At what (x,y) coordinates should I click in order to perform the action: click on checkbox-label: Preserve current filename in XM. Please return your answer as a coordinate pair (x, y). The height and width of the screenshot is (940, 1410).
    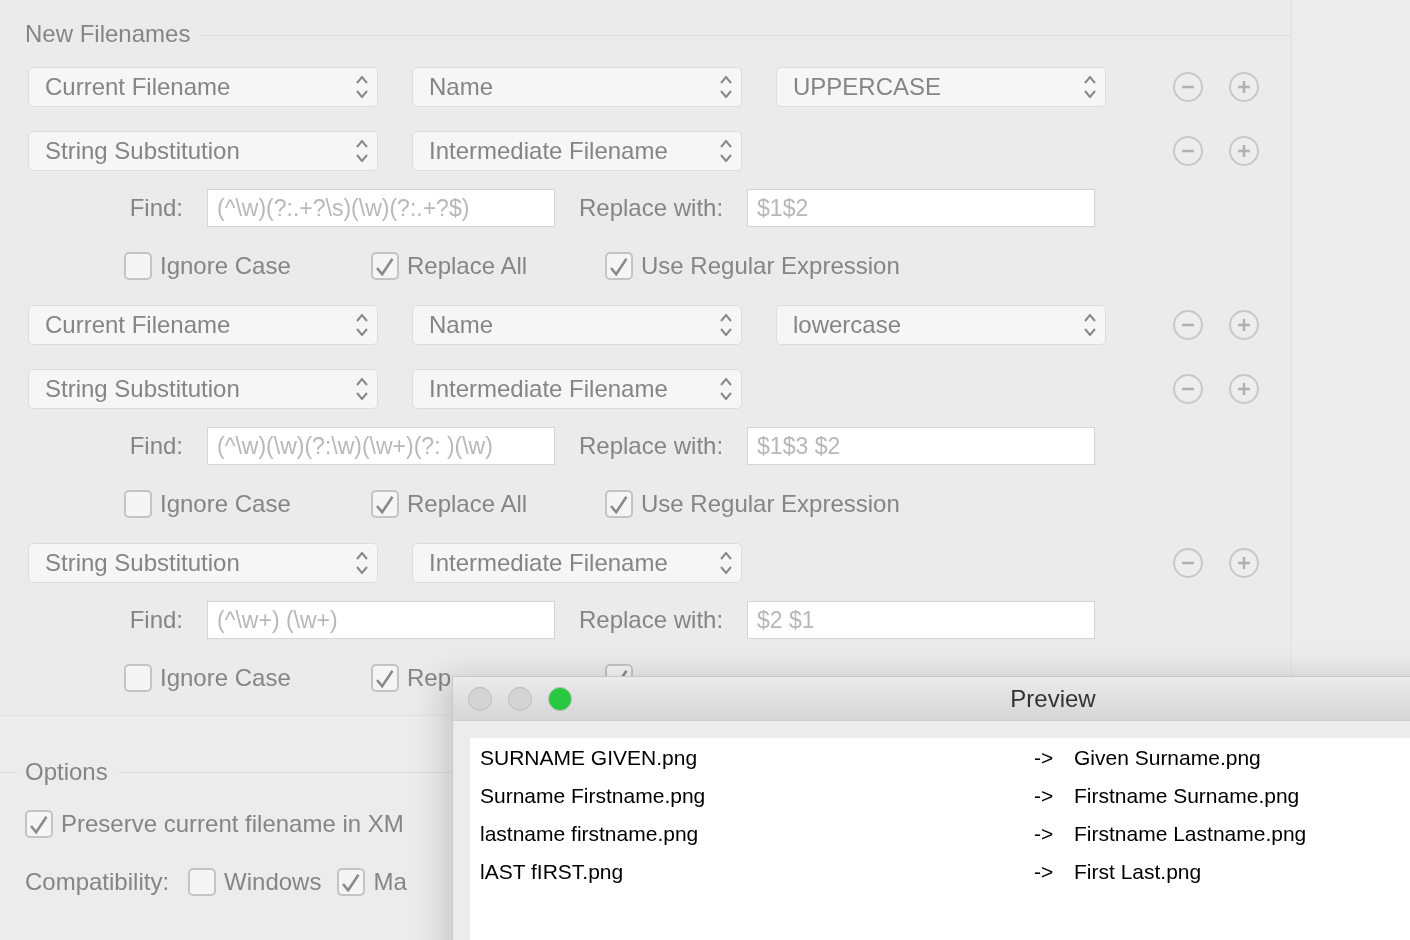
    Looking at the image, I should click on (232, 824).